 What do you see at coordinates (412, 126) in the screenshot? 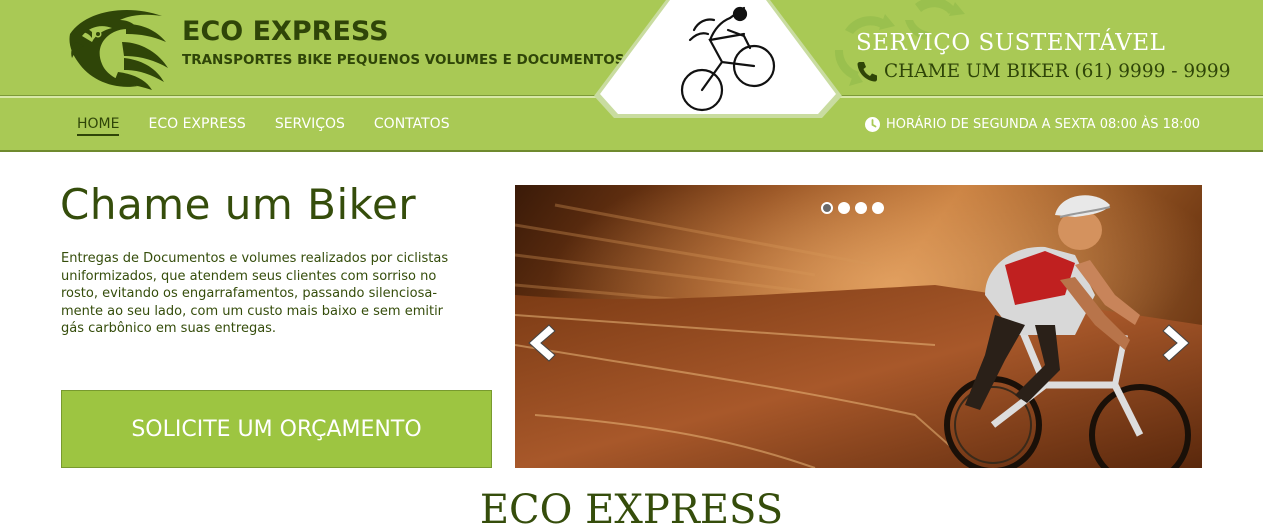
I see `nav-item-contatos: CONTATOS` at bounding box center [412, 126].